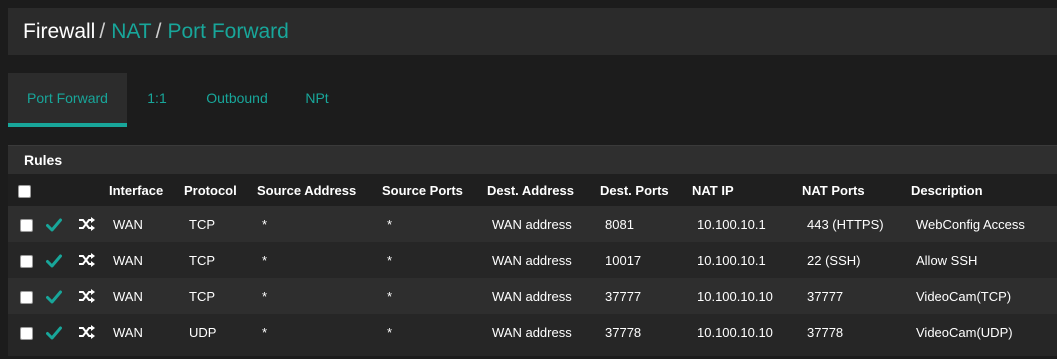  I want to click on tab-label: NPt, so click(317, 98).